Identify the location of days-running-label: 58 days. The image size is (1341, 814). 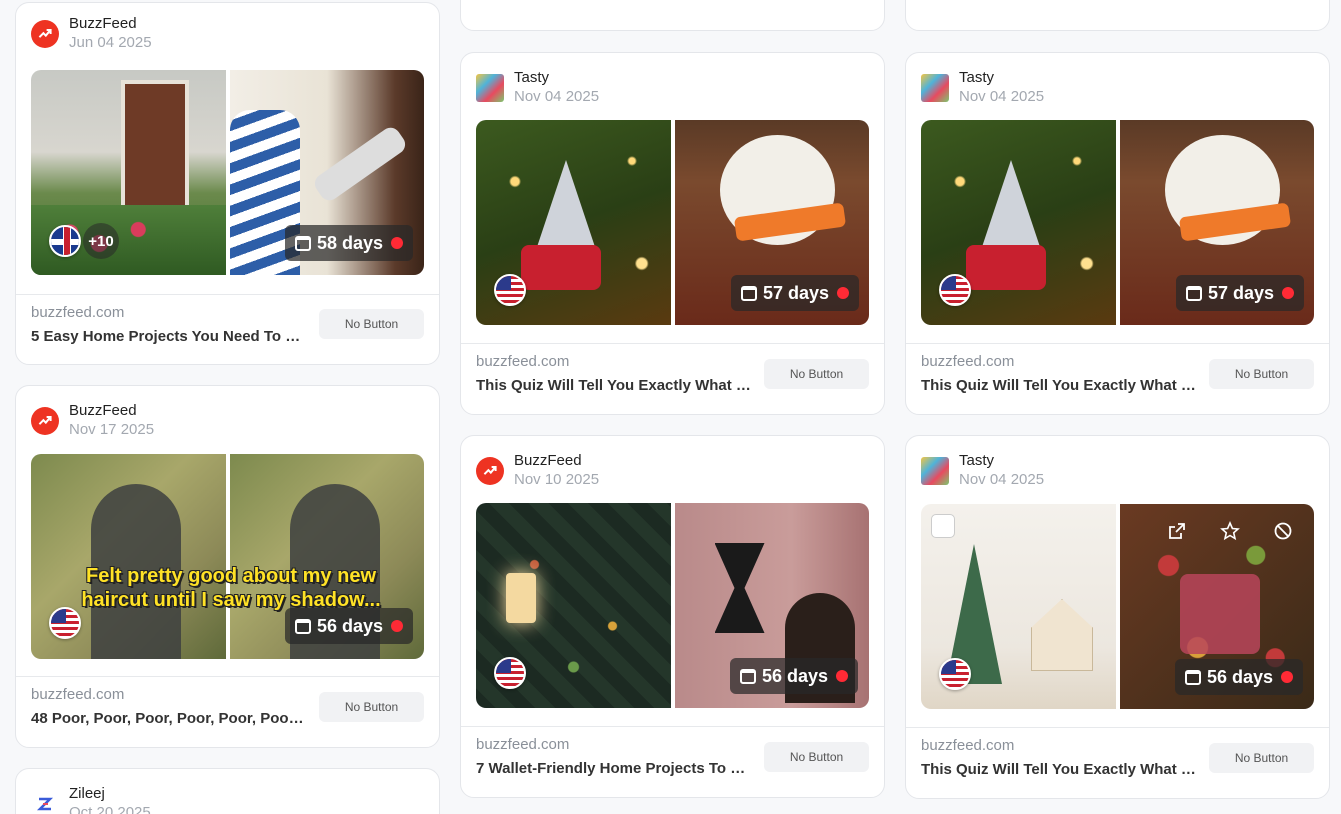
(350, 242).